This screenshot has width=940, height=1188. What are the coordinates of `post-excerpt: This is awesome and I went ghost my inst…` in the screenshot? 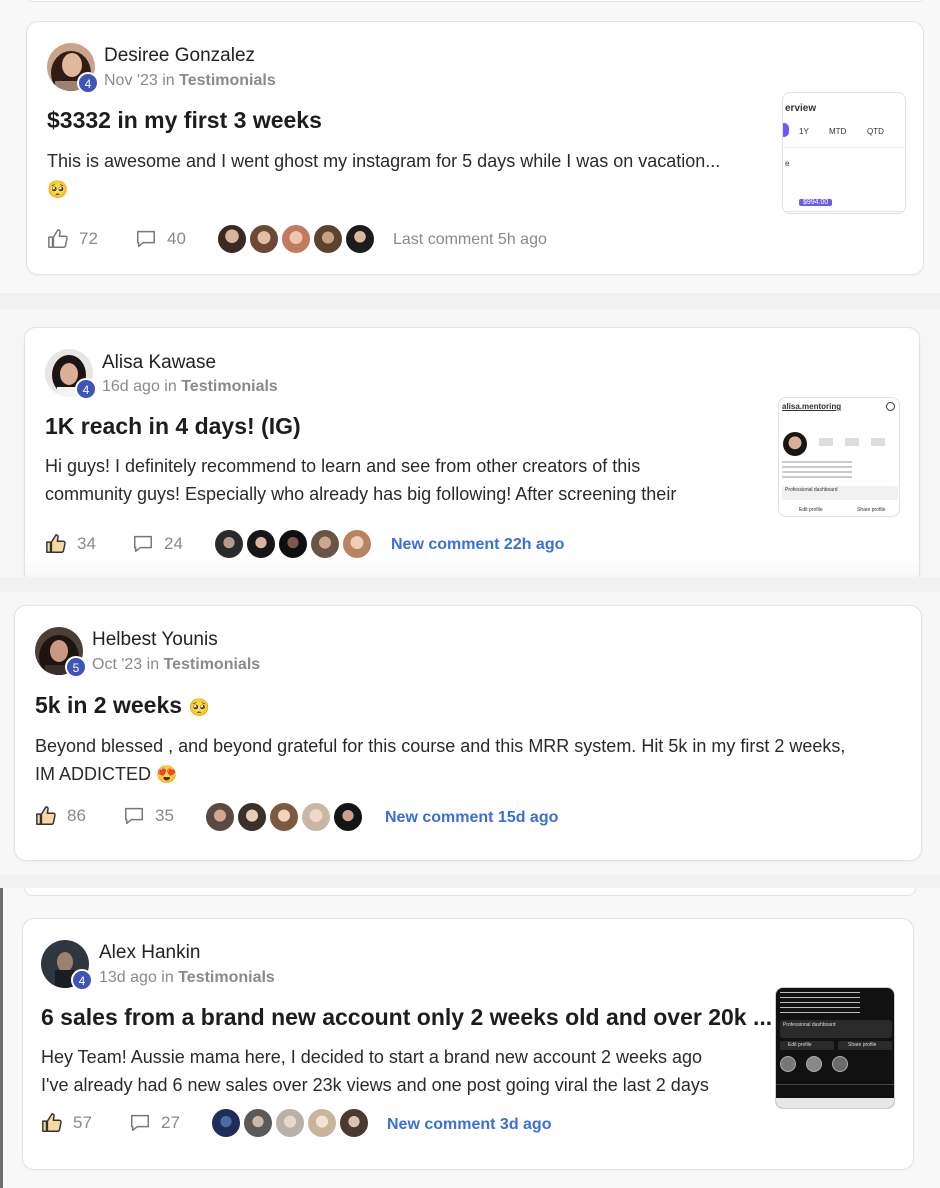 It's located at (409, 175).